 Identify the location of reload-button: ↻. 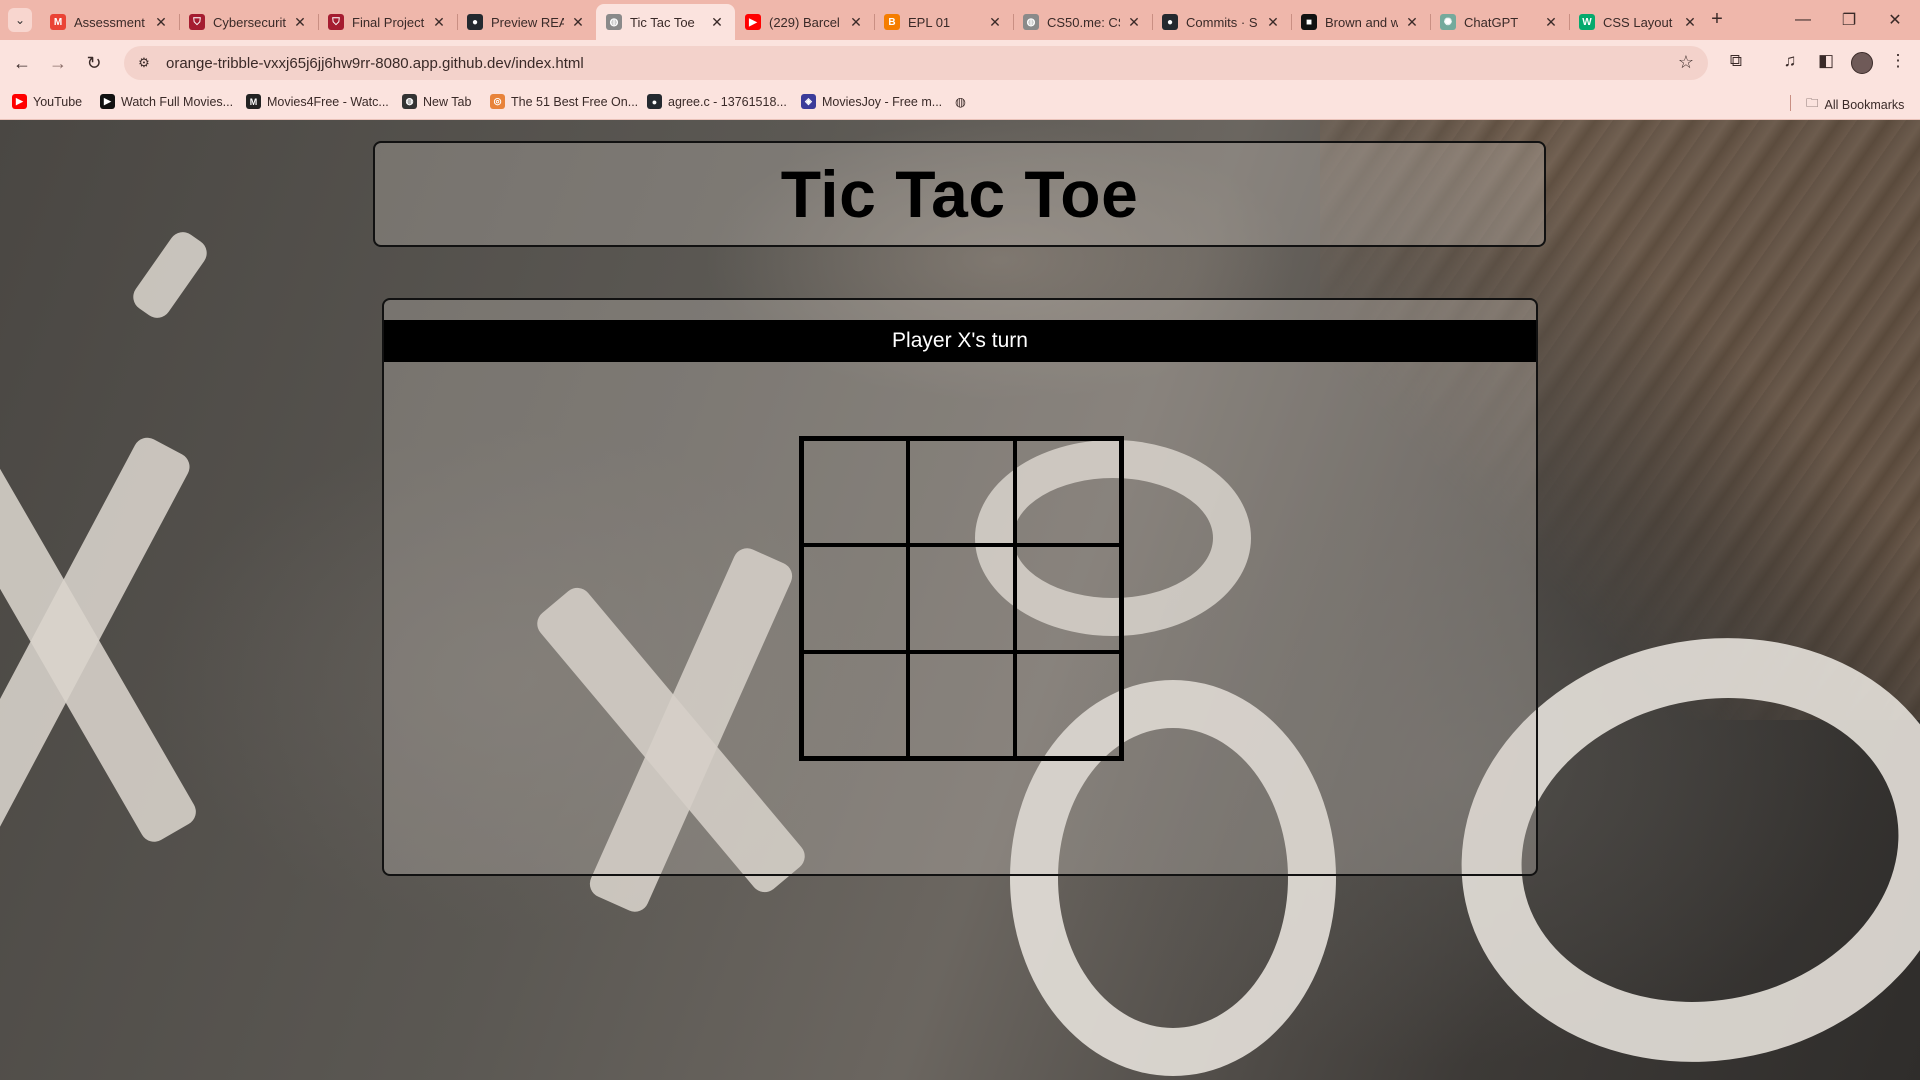
(94, 63).